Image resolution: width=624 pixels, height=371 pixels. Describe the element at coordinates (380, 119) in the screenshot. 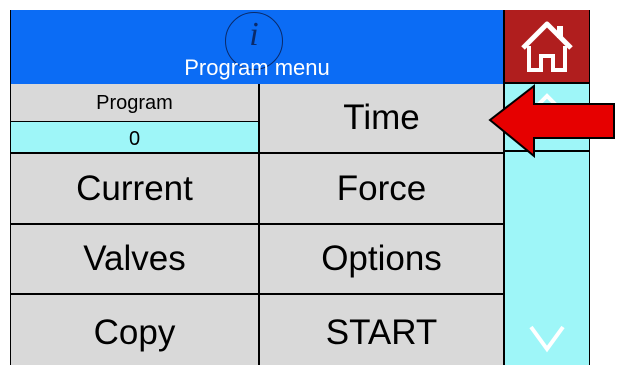

I see `time-button: Time` at that location.